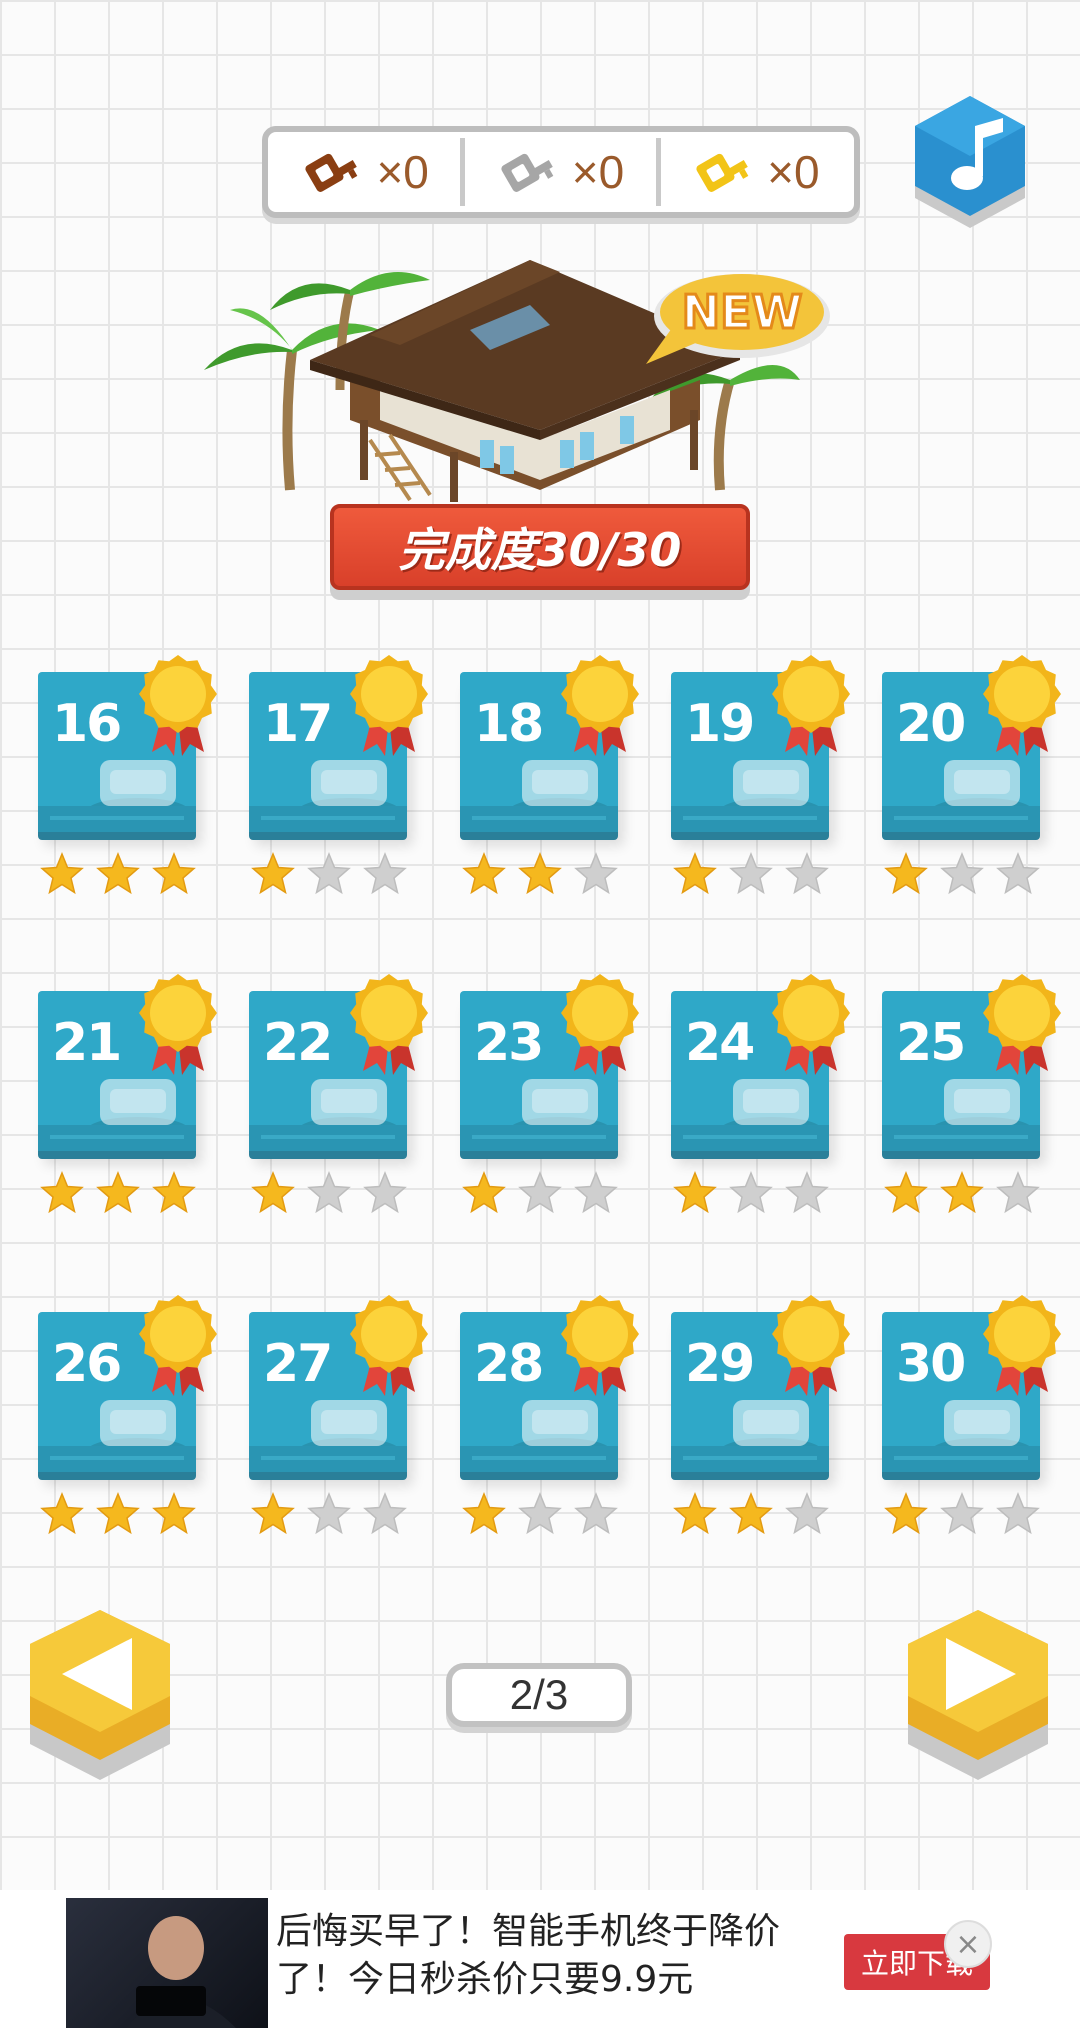 The height and width of the screenshot is (2040, 1080). Describe the element at coordinates (720, 1364) in the screenshot. I see `level-number: 29` at that location.